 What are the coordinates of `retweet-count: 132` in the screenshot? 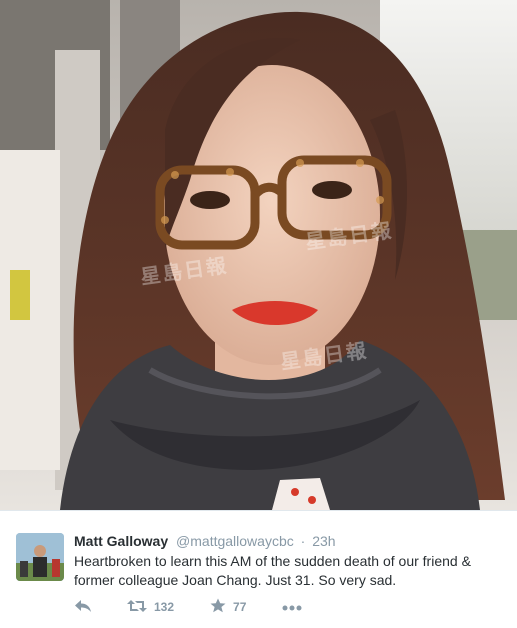 It's located at (164, 607).